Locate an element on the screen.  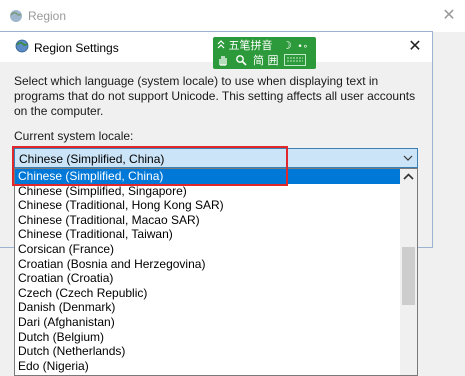
keyboard-icon is located at coordinates (295, 60).